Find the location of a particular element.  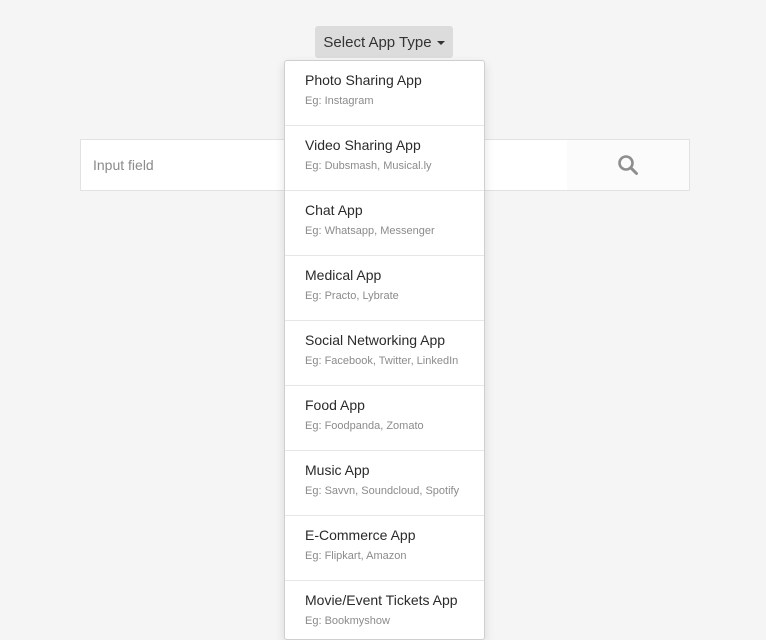

menu-item-example: Eg: Savvn, Soundcloud, Spotify is located at coordinates (382, 491).